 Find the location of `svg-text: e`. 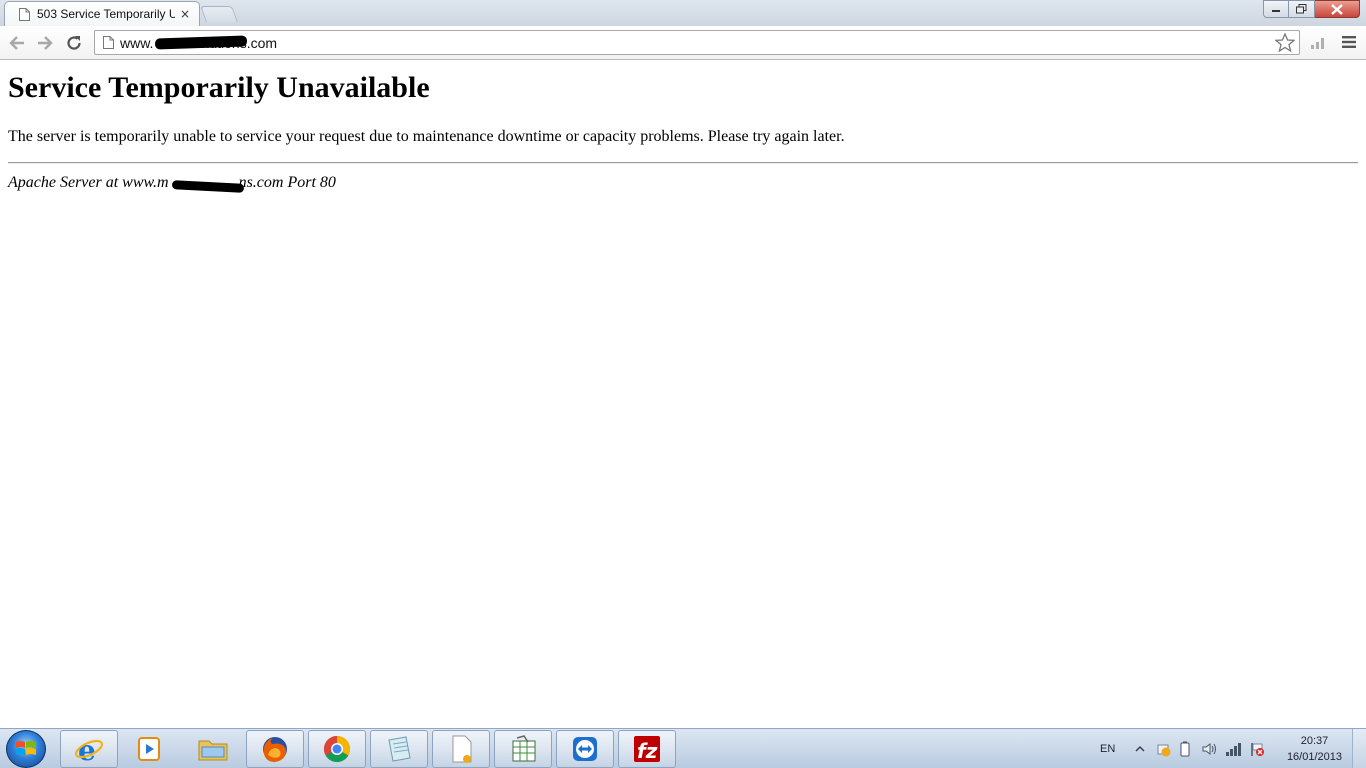

svg-text: e is located at coordinates (87, 749).